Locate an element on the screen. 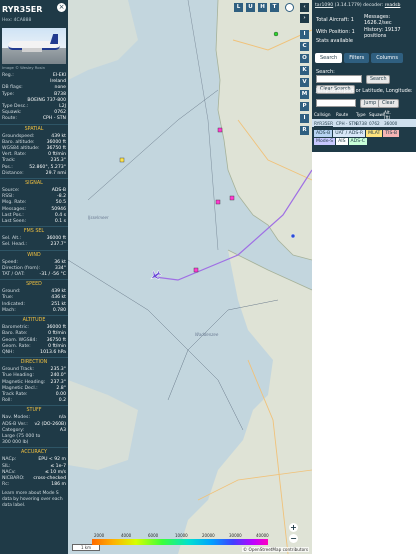 The height and width of the screenshot is (554, 416). section-spatial: SPATIAL is located at coordinates (34, 128).